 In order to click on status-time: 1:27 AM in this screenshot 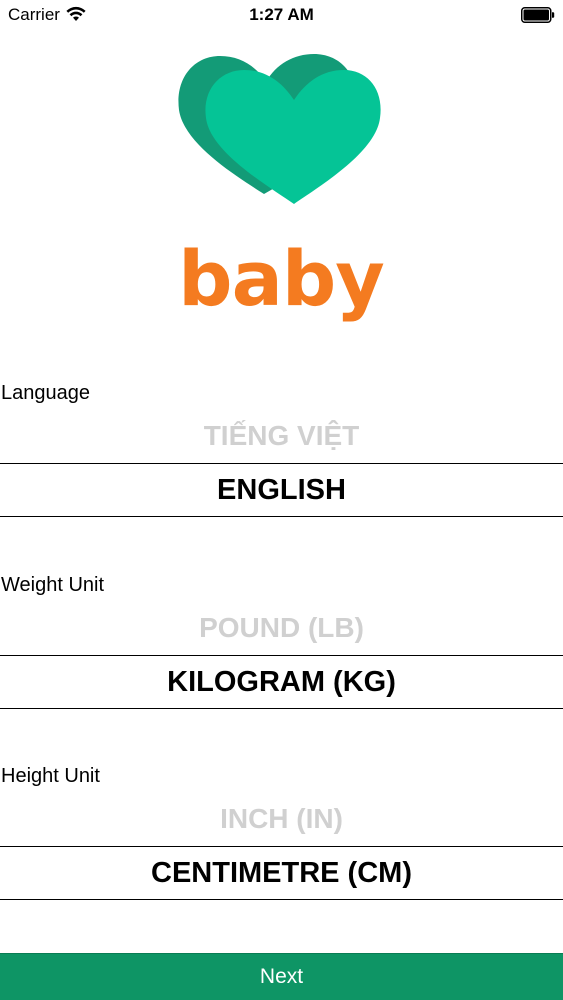, I will do `click(281, 14)`.